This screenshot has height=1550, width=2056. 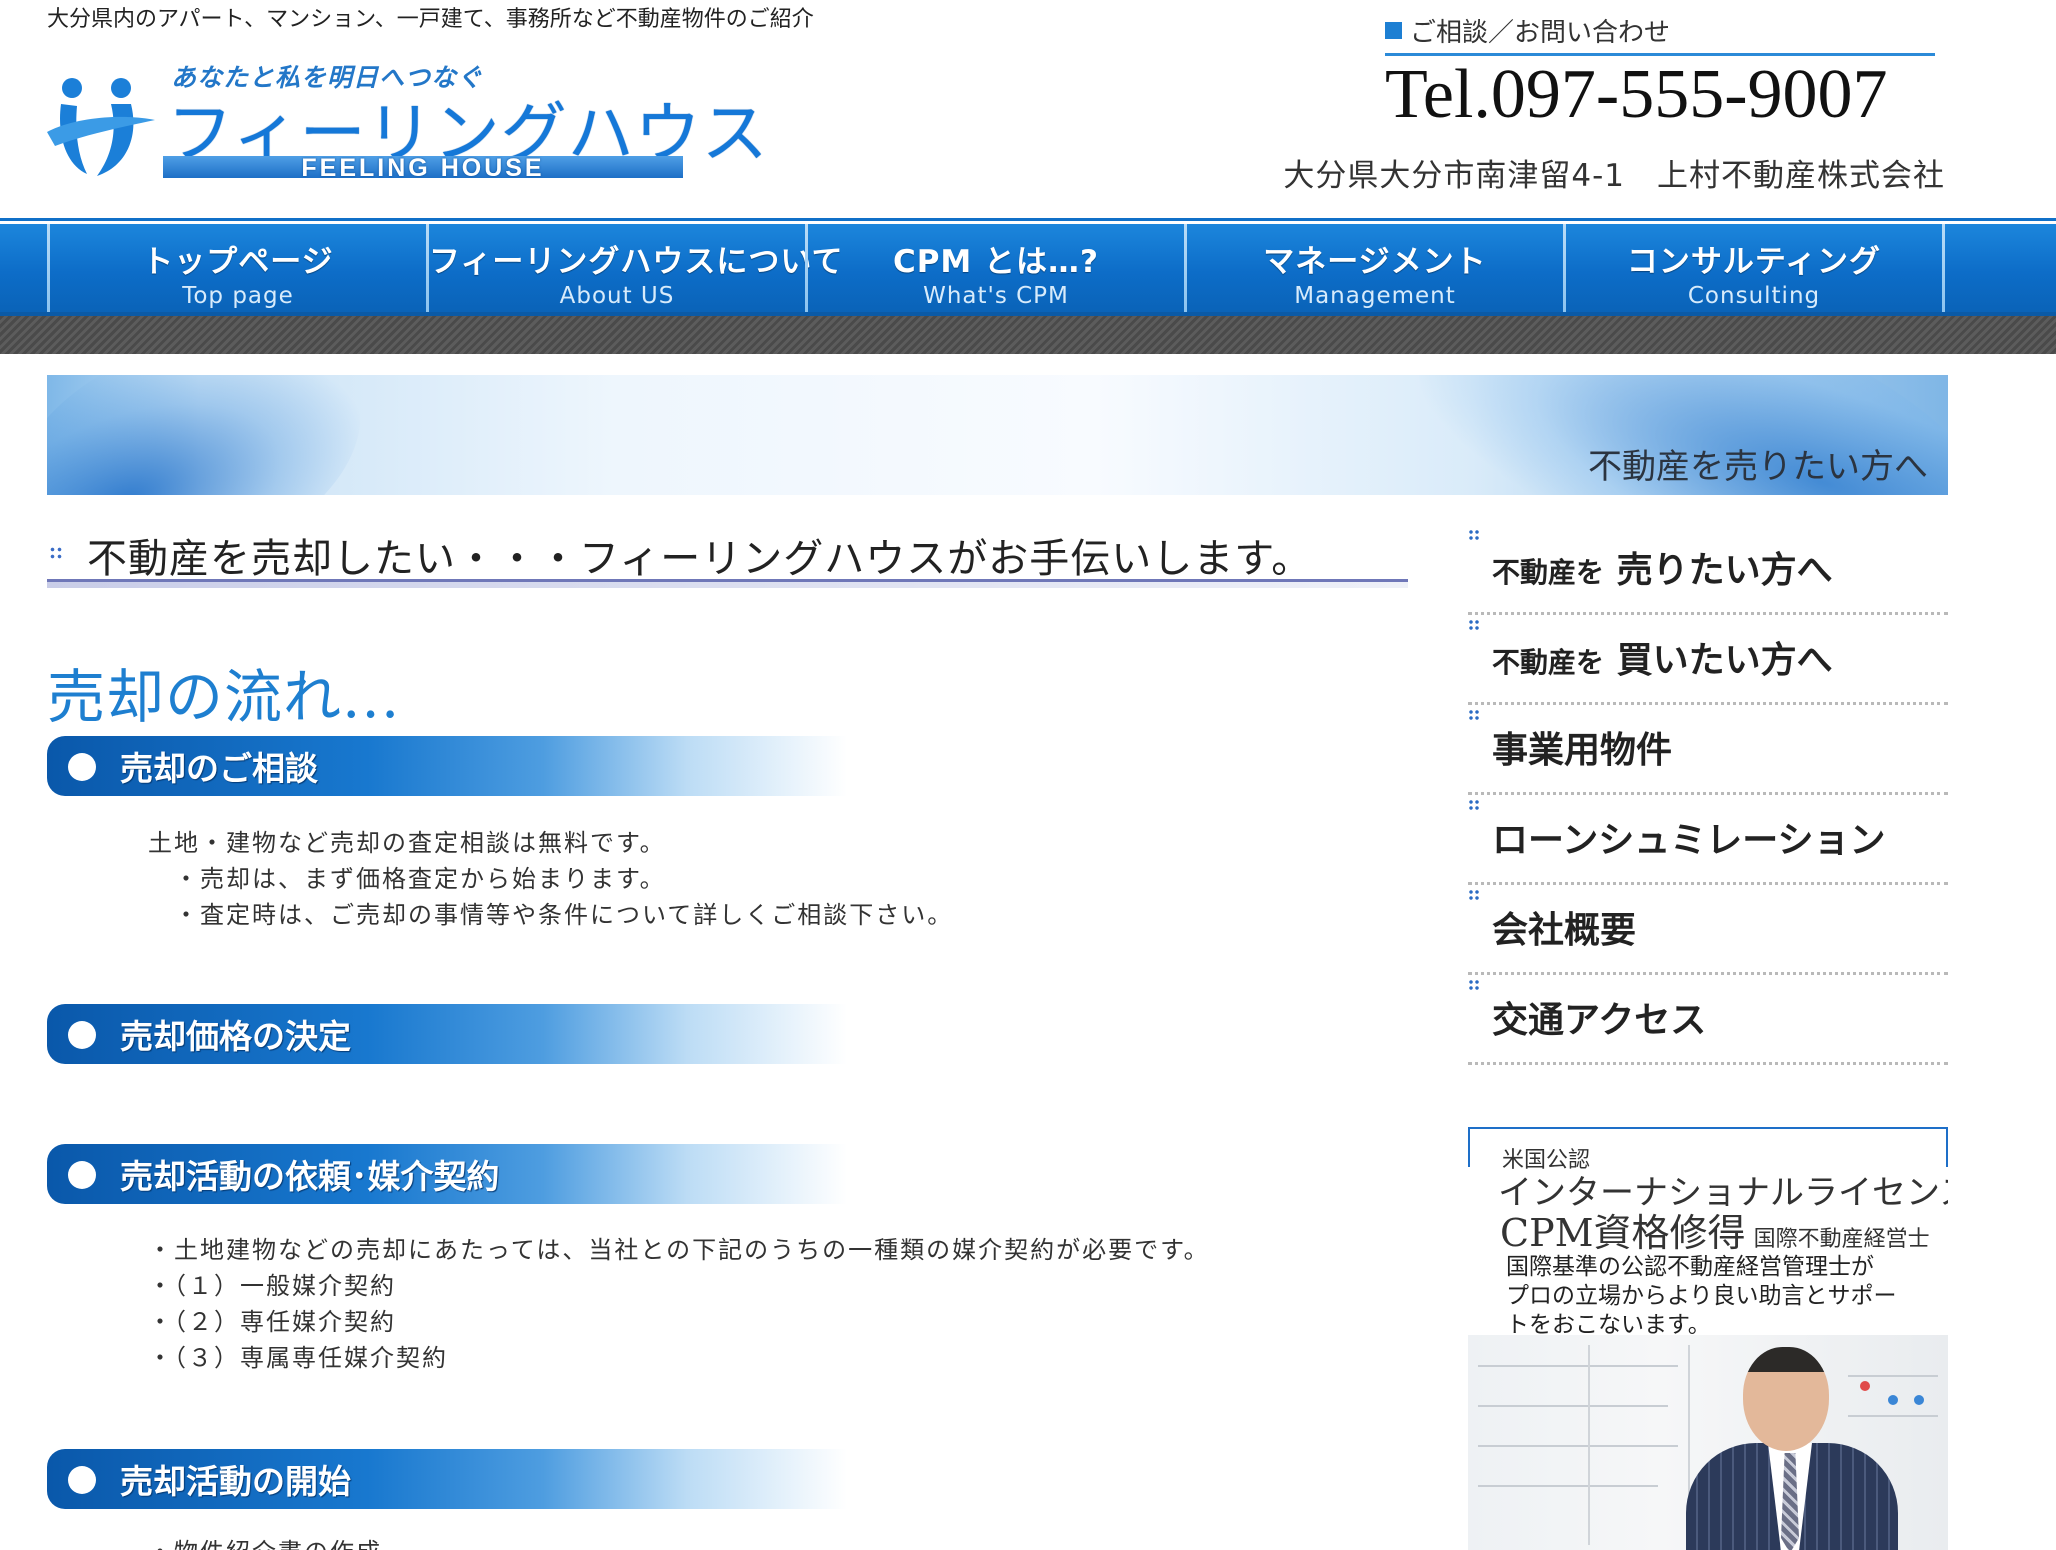 I want to click on sidebar-item-buy: 不動産を 買いたい方へ, so click(x=1708, y=660).